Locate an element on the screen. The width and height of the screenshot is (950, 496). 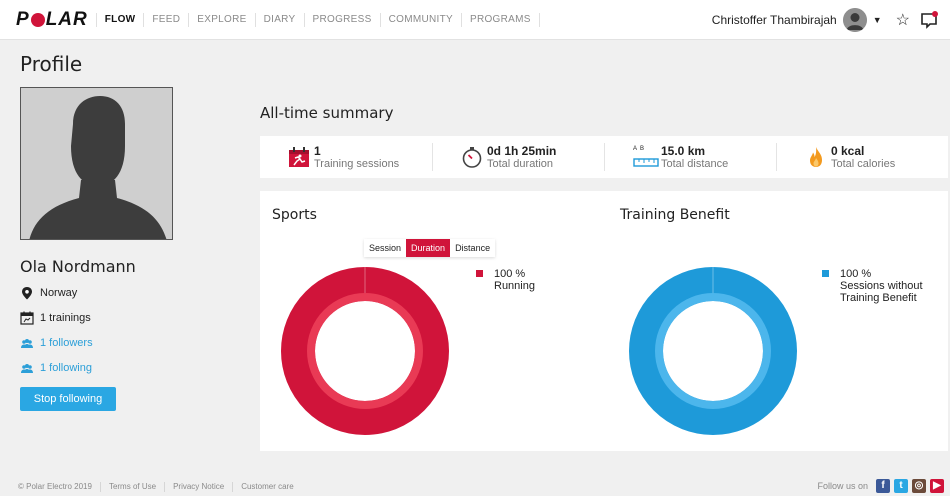
terms-link: Terms of Use is located at coordinates (131, 487).